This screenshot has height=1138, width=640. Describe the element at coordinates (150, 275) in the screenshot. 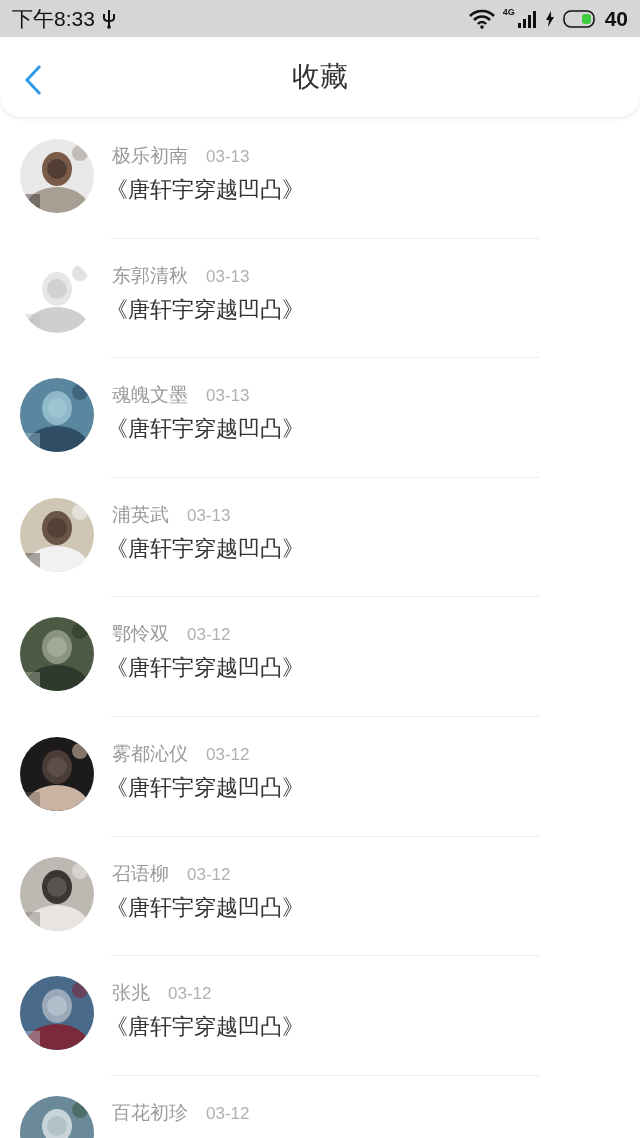

I see `author-name: 东郭清秋` at that location.